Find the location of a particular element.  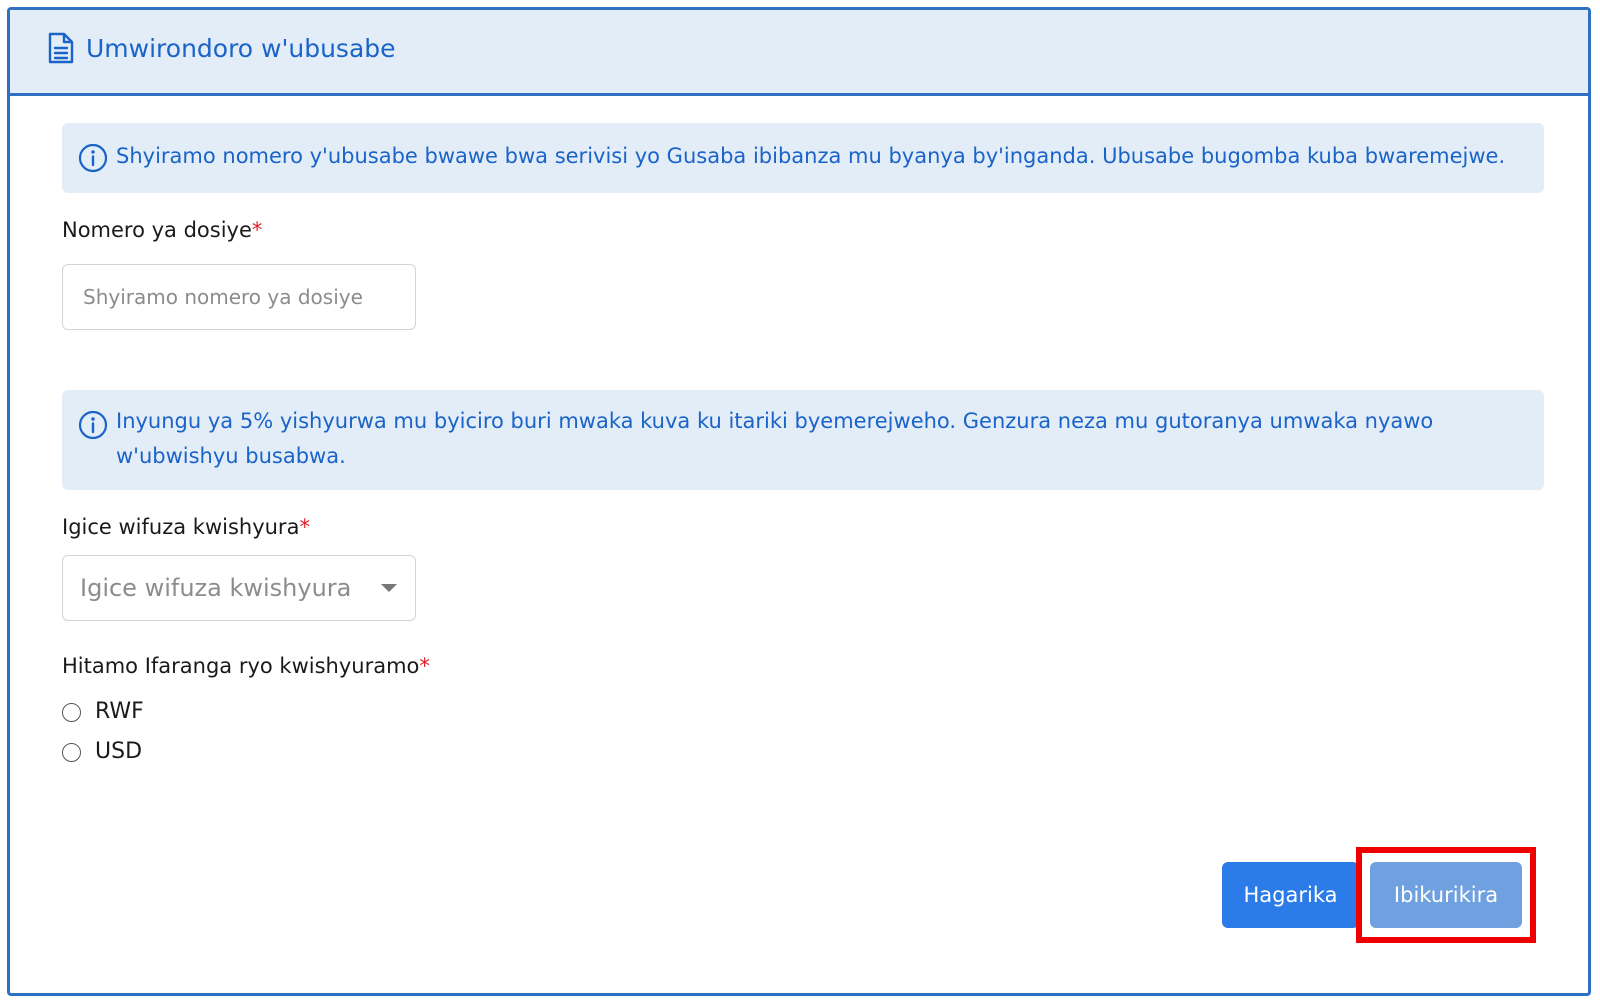

card-header: Umwirondoro w'ubusabe is located at coordinates (799, 53).